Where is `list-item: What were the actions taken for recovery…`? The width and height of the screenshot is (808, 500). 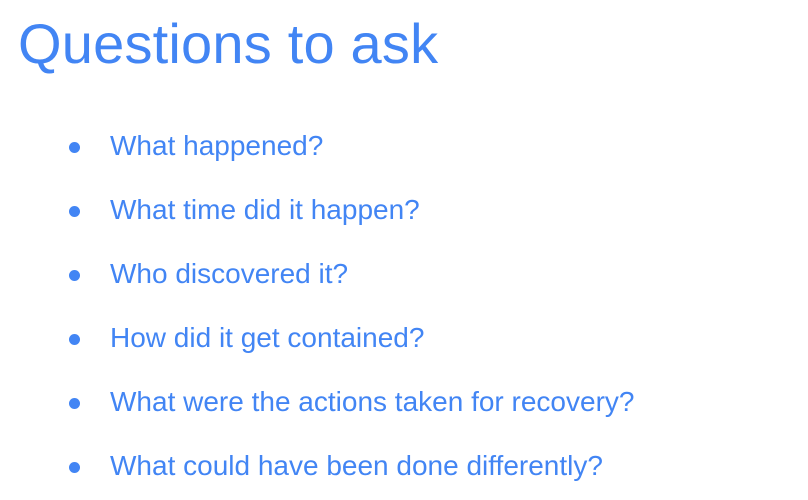
list-item: What were the actions taken for recovery… is located at coordinates (404, 402).